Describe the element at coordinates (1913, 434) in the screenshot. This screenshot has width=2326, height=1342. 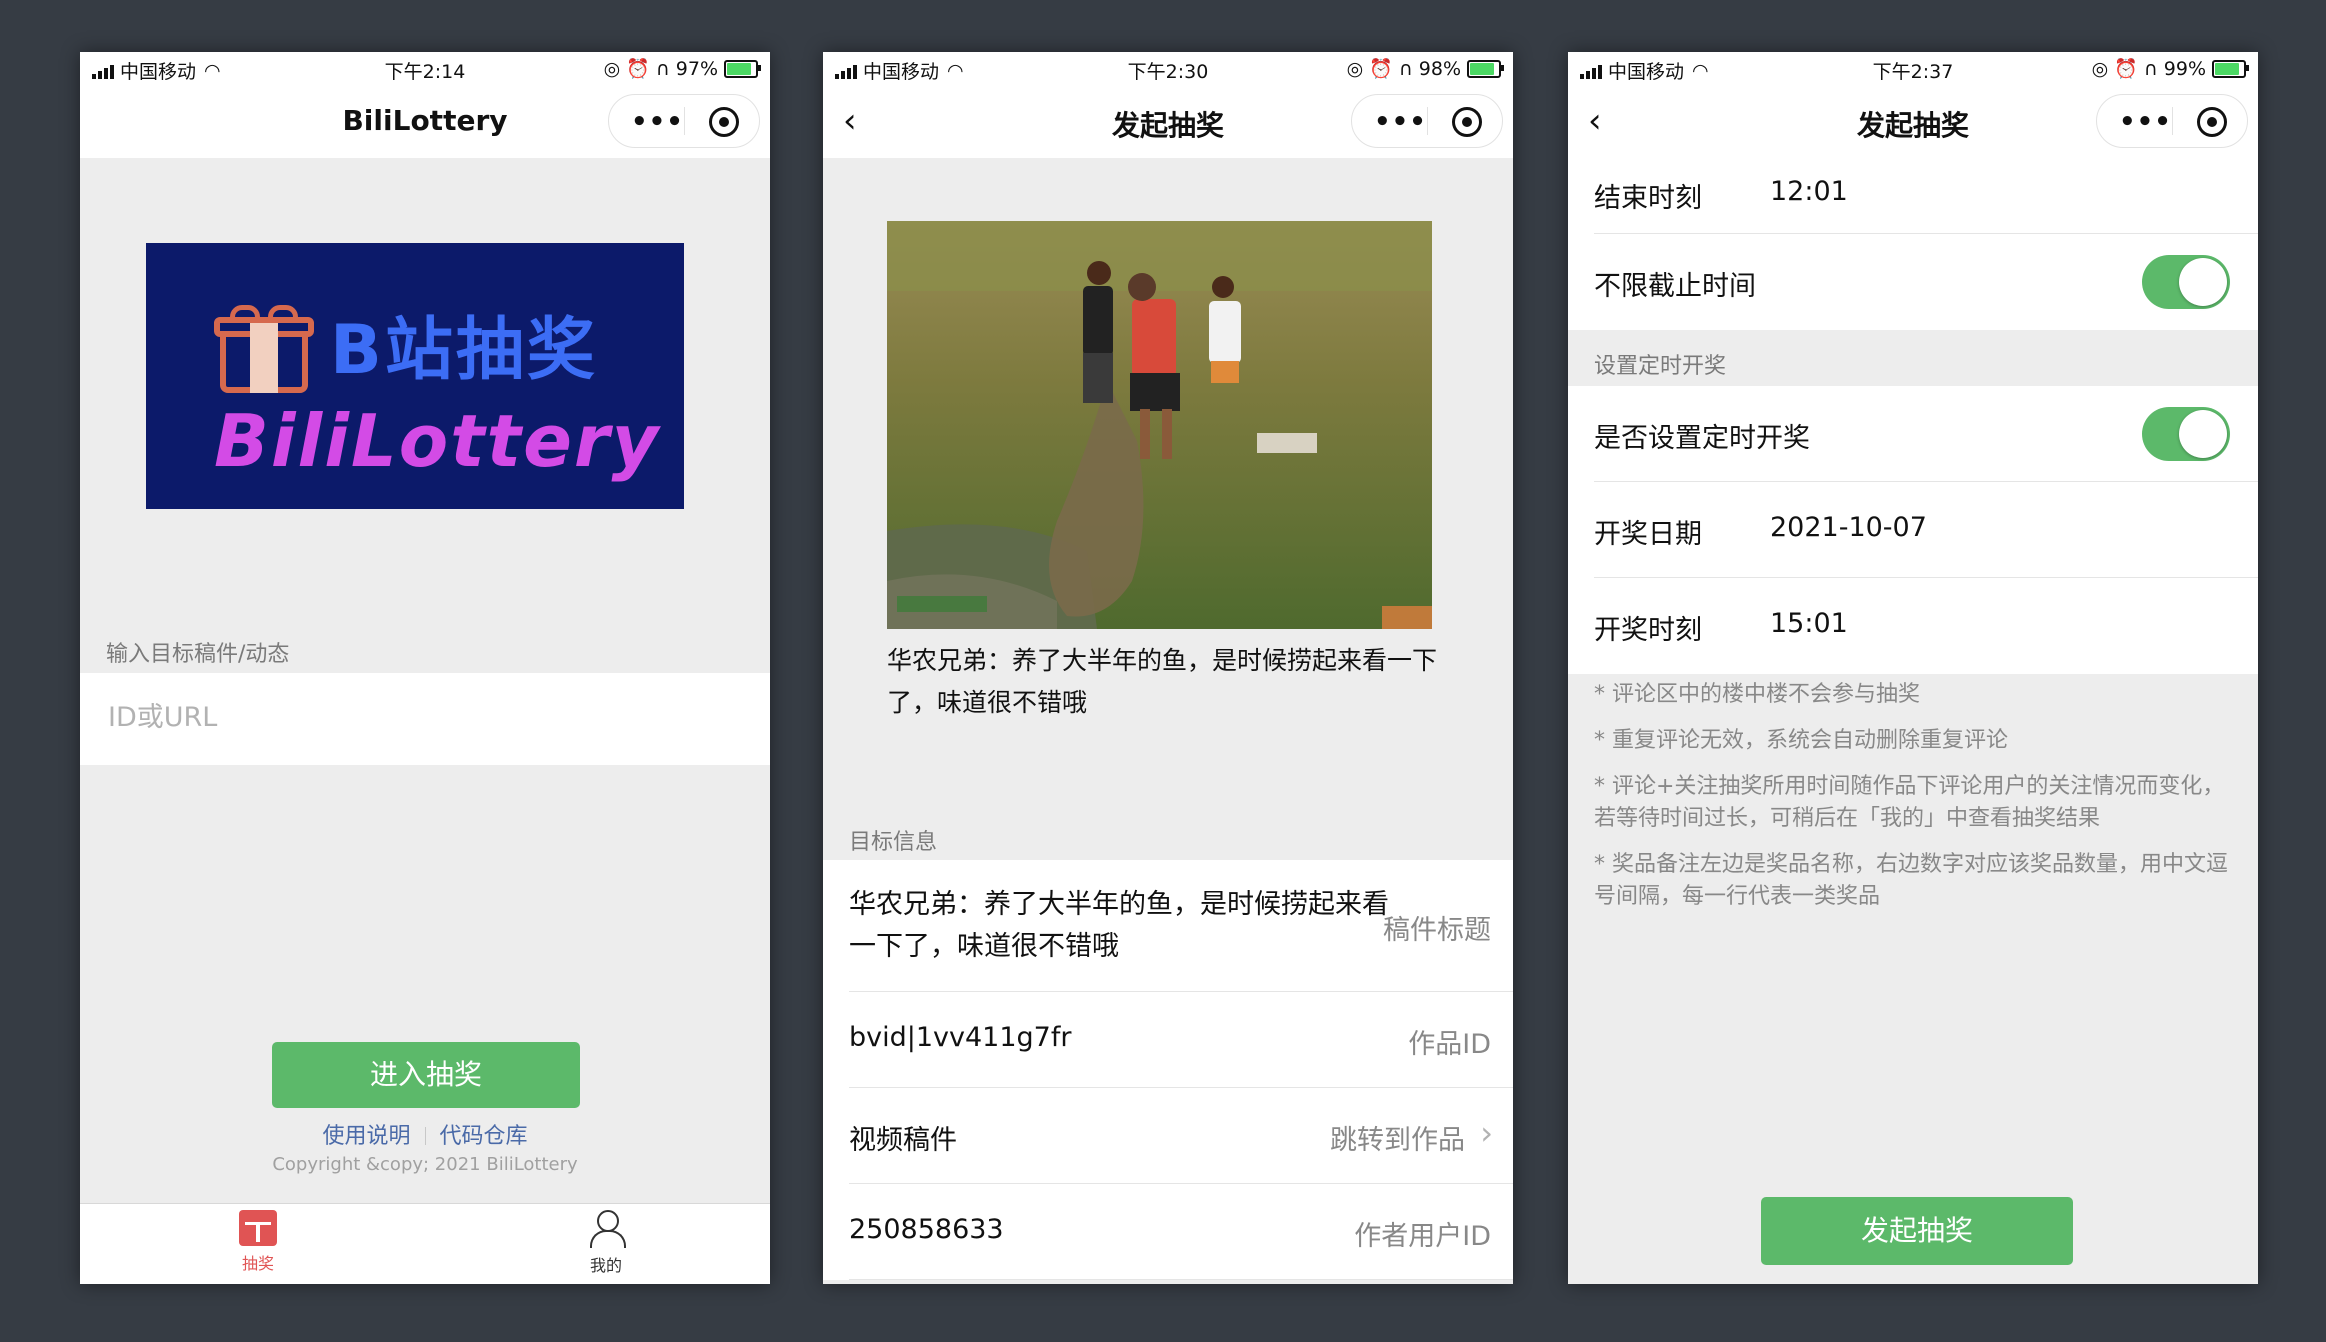
I see `row-timed-draw: 是否设置定时开奖` at that location.